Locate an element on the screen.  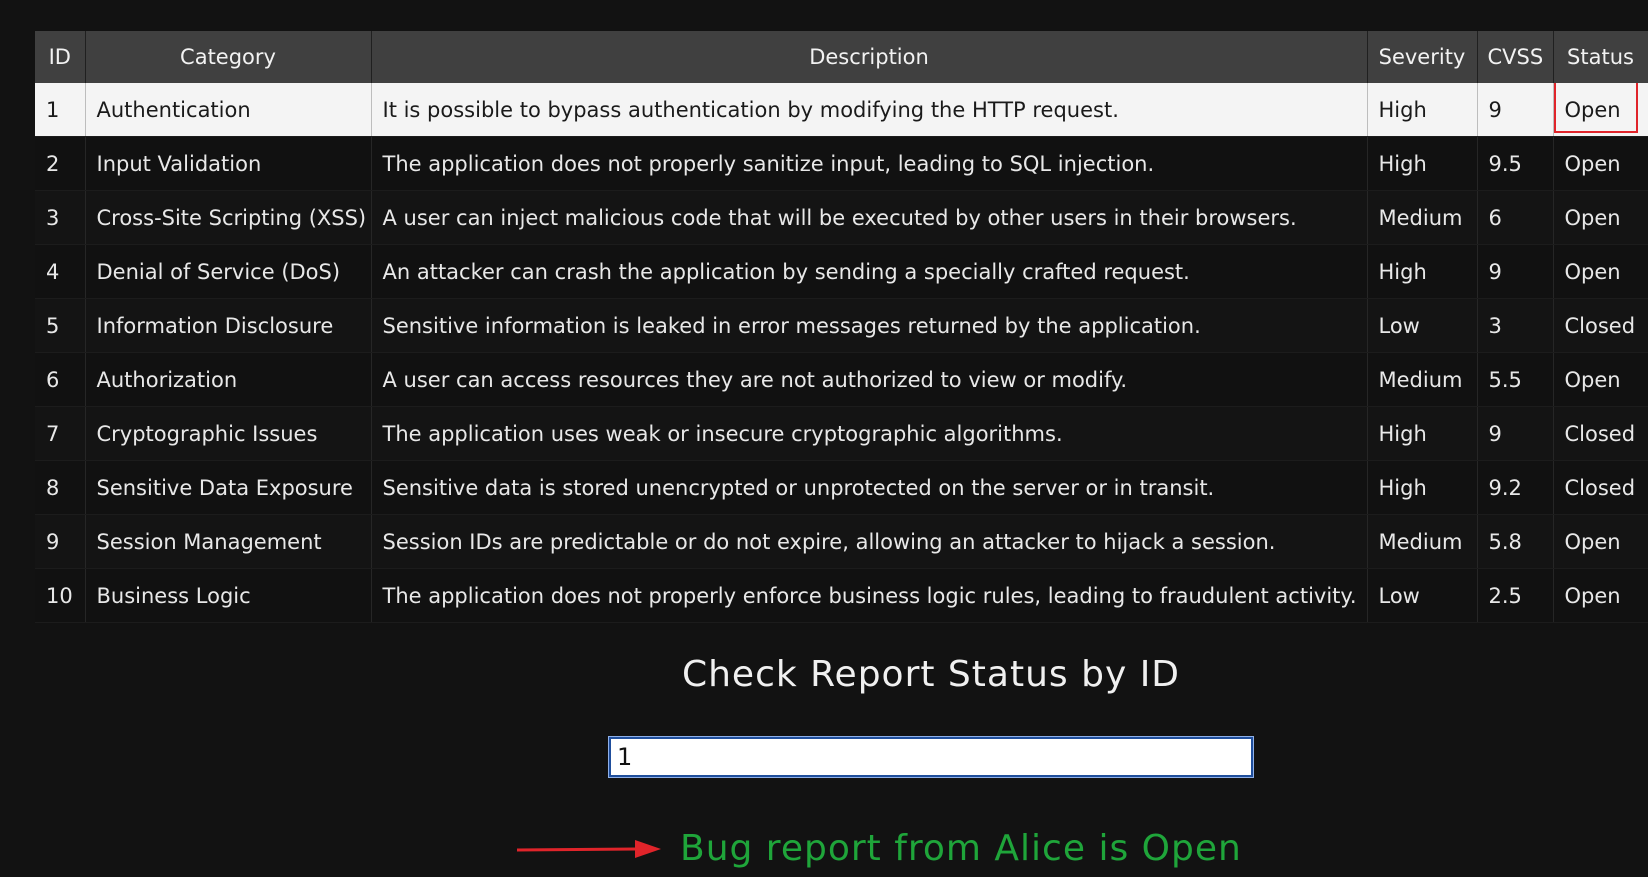
cell-status-highlighted: Open is located at coordinates (1600, 110).